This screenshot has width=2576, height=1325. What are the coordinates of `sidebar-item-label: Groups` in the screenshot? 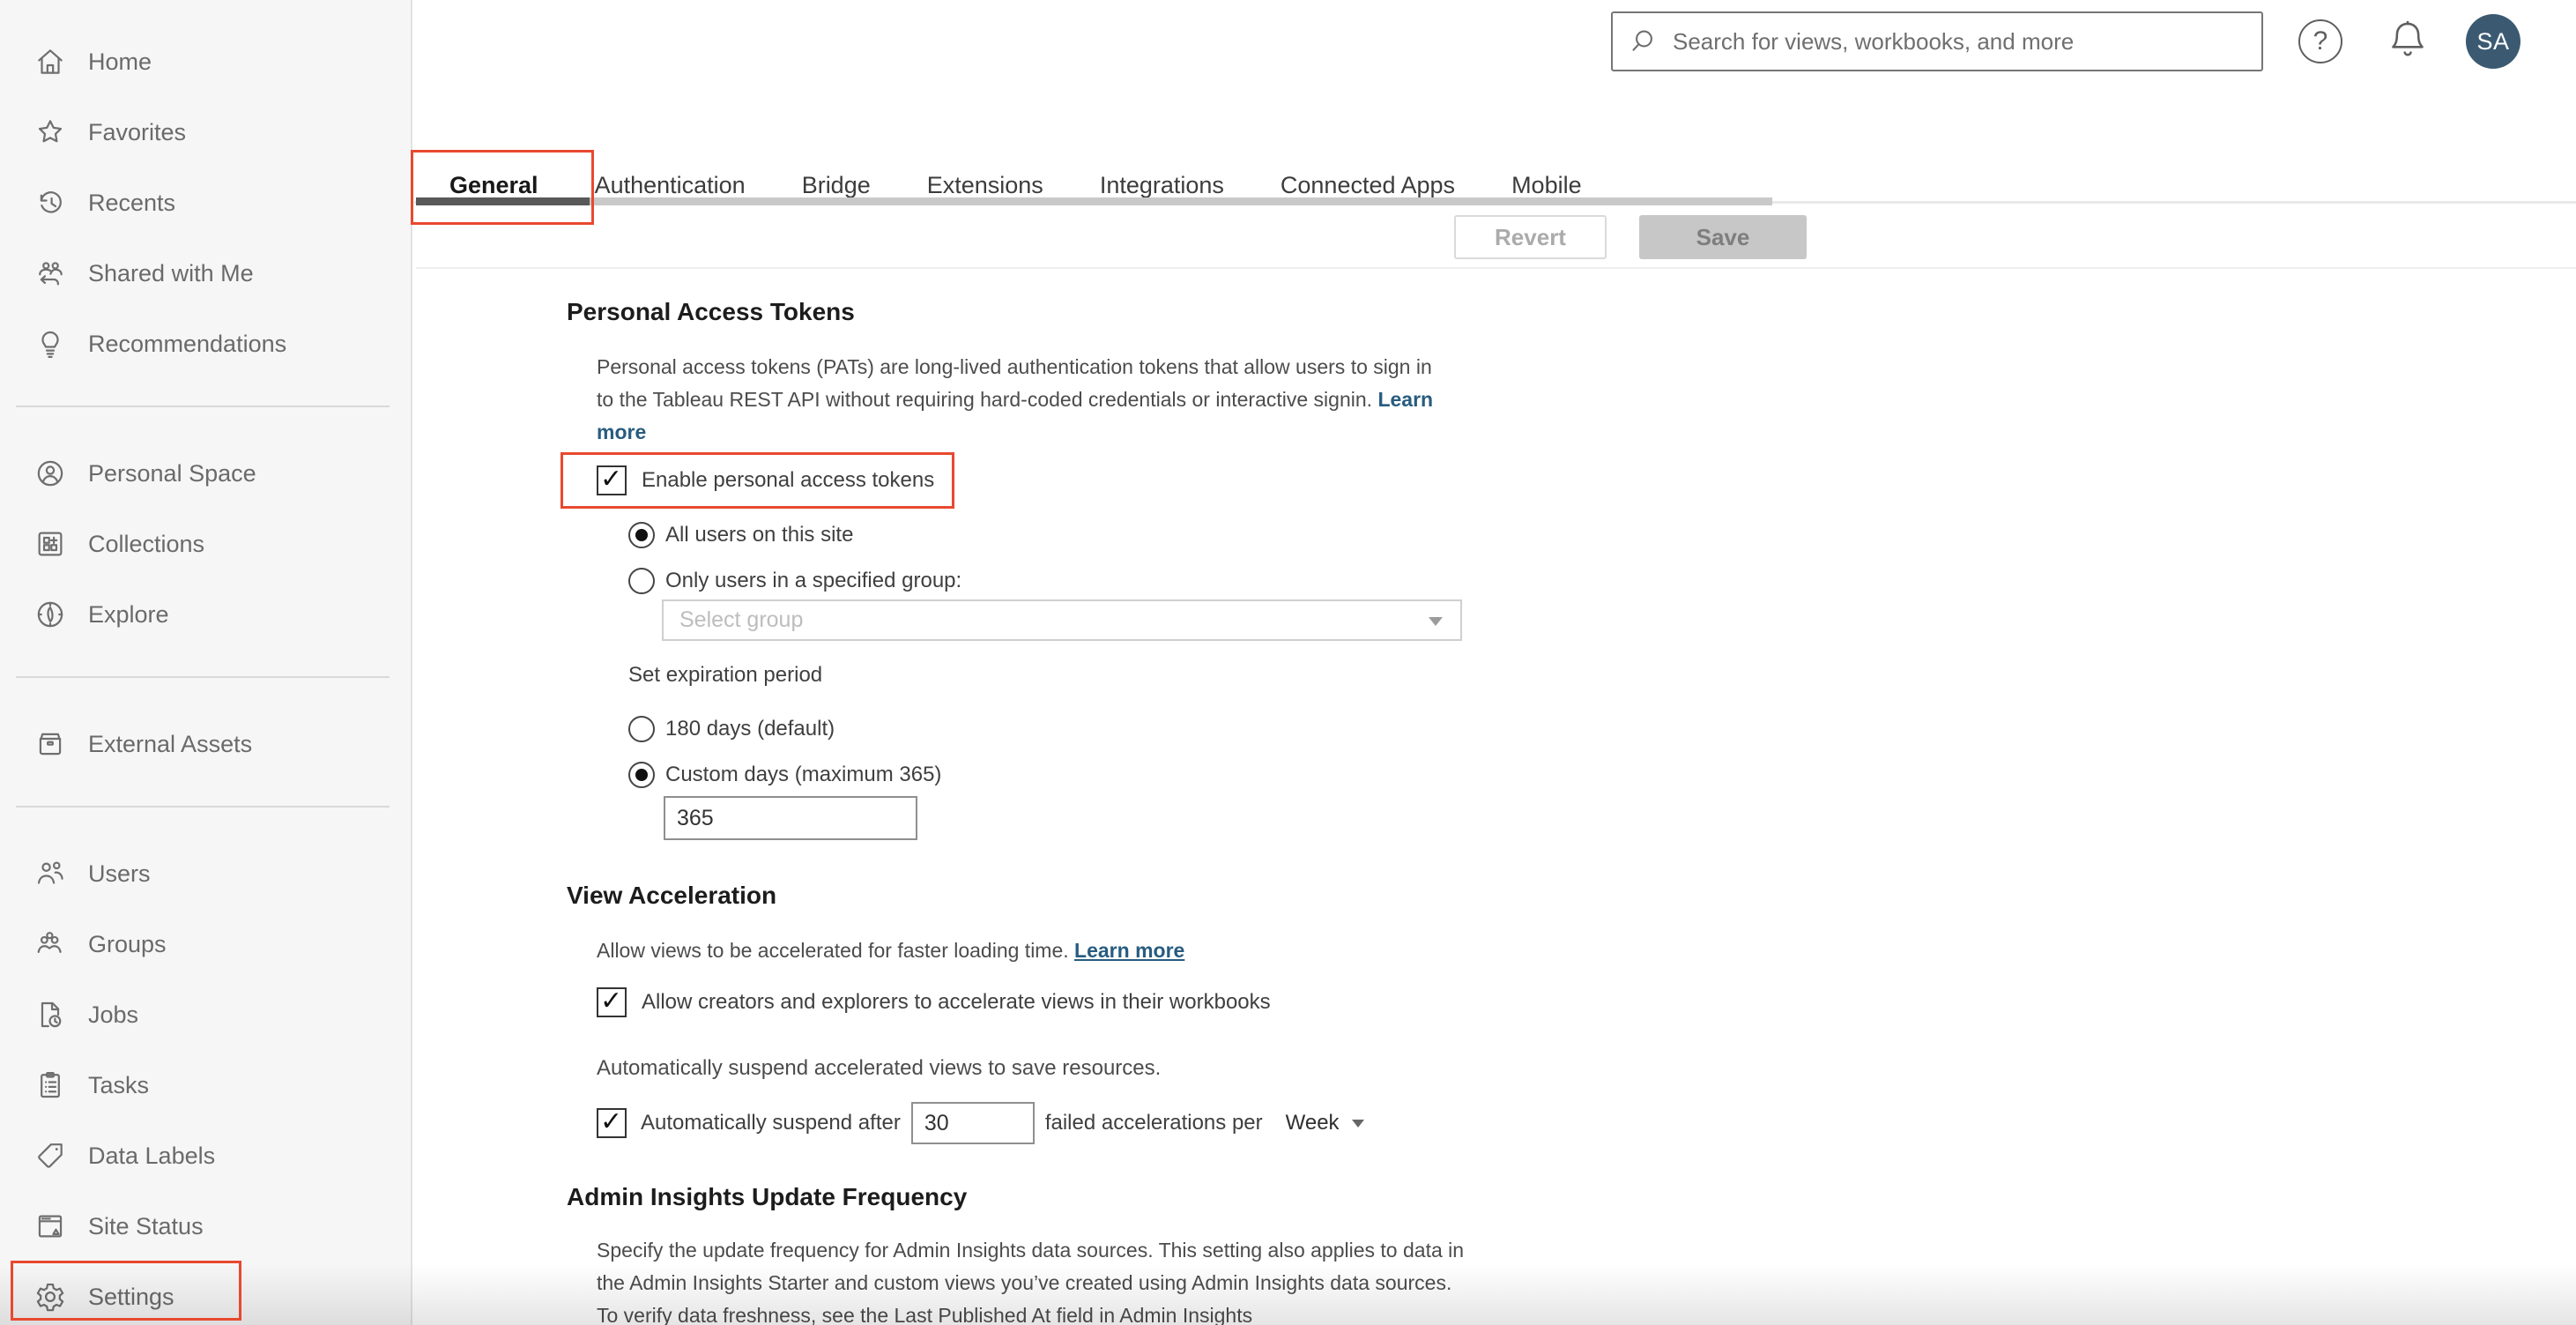 It's located at (127, 943).